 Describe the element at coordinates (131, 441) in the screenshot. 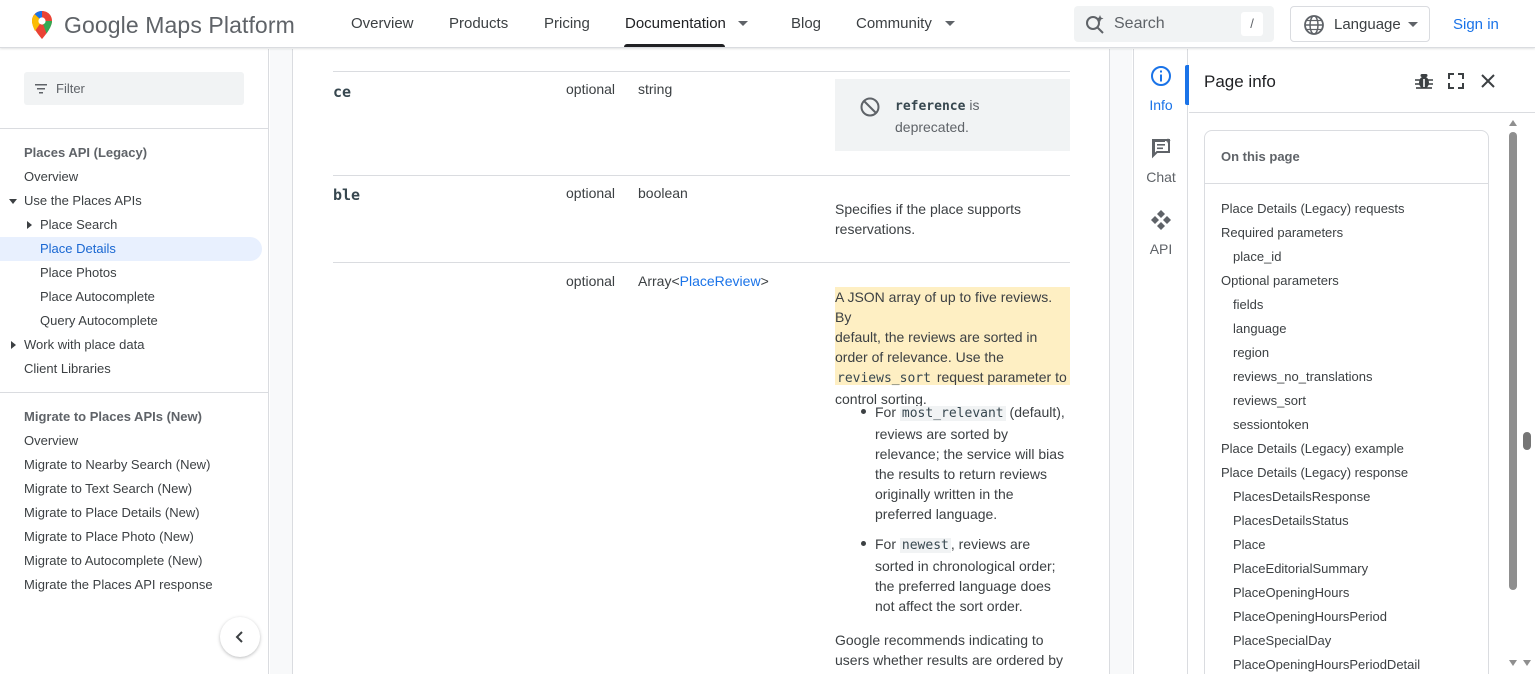

I see `sidebar-item-migrate-overview: Overview` at that location.